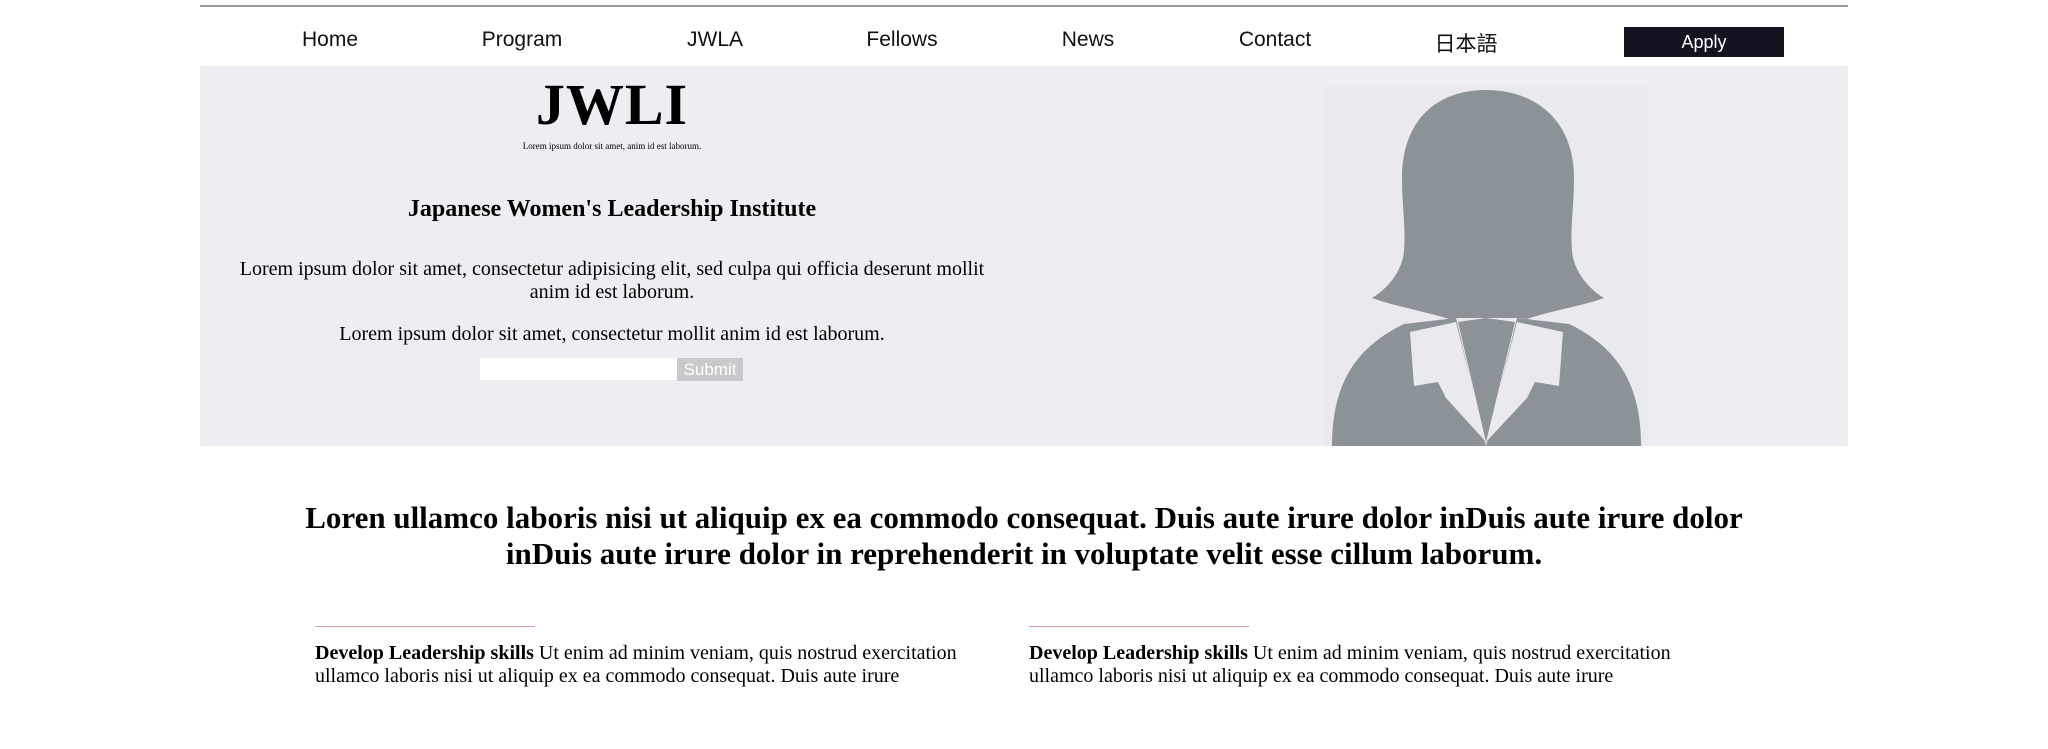 This screenshot has height=749, width=2048. I want to click on portrait-image, so click(1486, 266).